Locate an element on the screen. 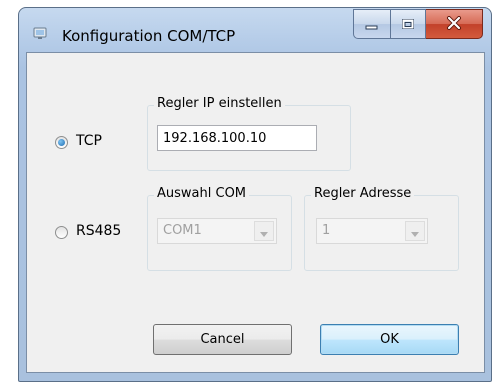 The image size is (493, 385). com-port-value: COM1 is located at coordinates (182, 230).